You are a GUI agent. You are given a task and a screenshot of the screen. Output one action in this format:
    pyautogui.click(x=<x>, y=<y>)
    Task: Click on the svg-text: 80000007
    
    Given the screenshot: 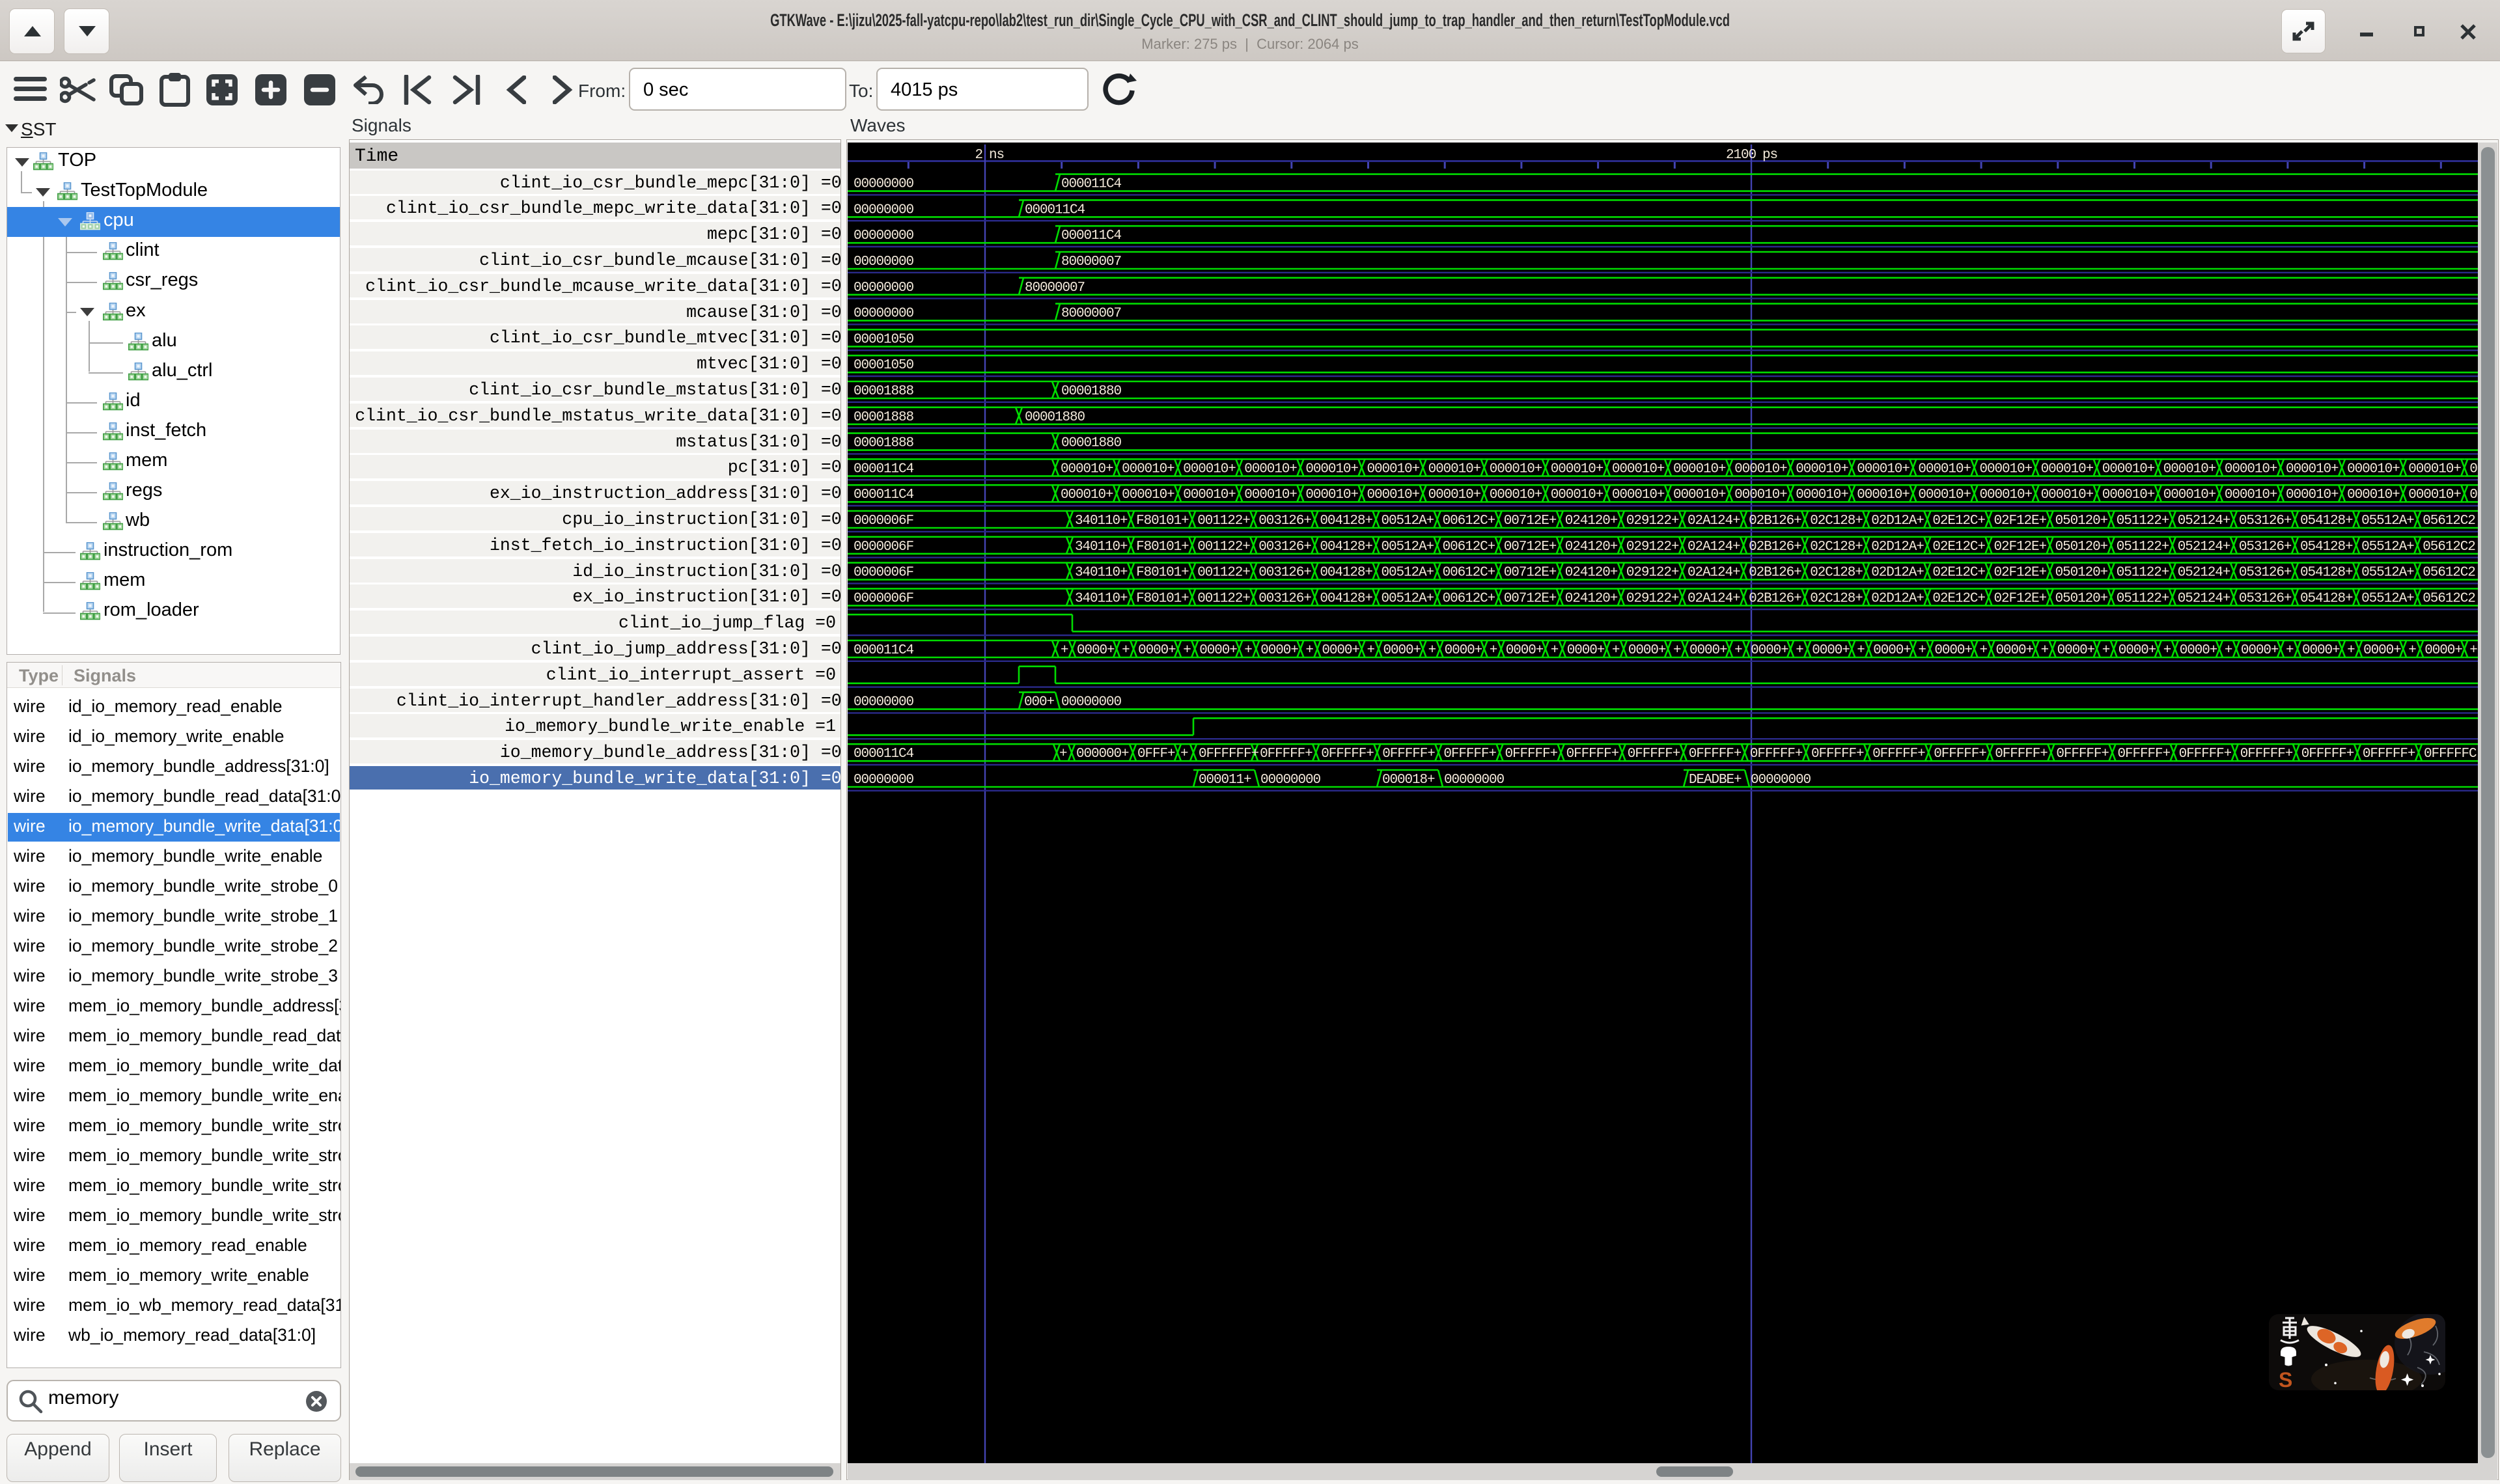 What is the action you would take?
    pyautogui.click(x=1091, y=314)
    